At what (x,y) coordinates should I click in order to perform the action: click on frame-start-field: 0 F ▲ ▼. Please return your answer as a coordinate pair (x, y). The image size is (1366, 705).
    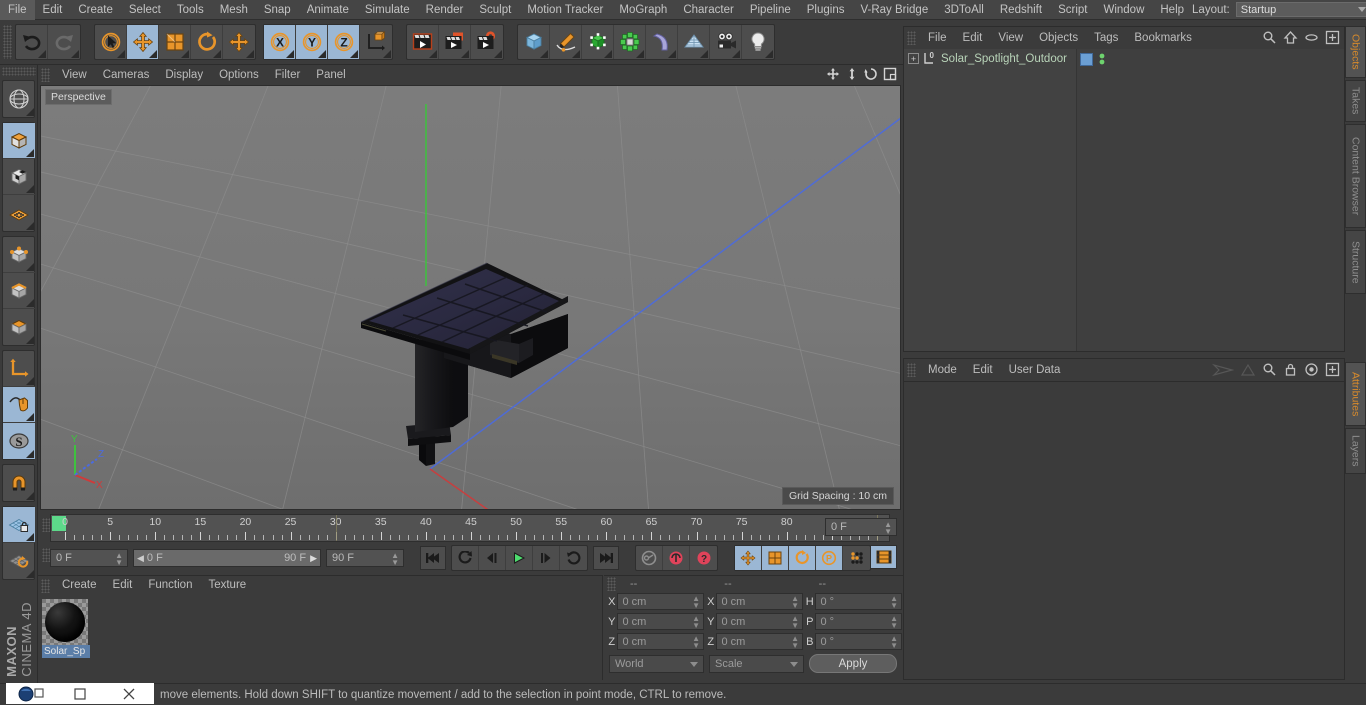
    Looking at the image, I should click on (89, 558).